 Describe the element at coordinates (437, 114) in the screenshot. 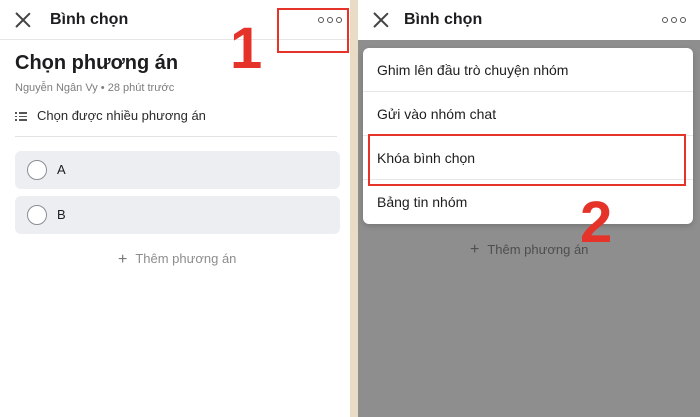

I see `menu-item-label: Gửi vào nhóm chat` at that location.